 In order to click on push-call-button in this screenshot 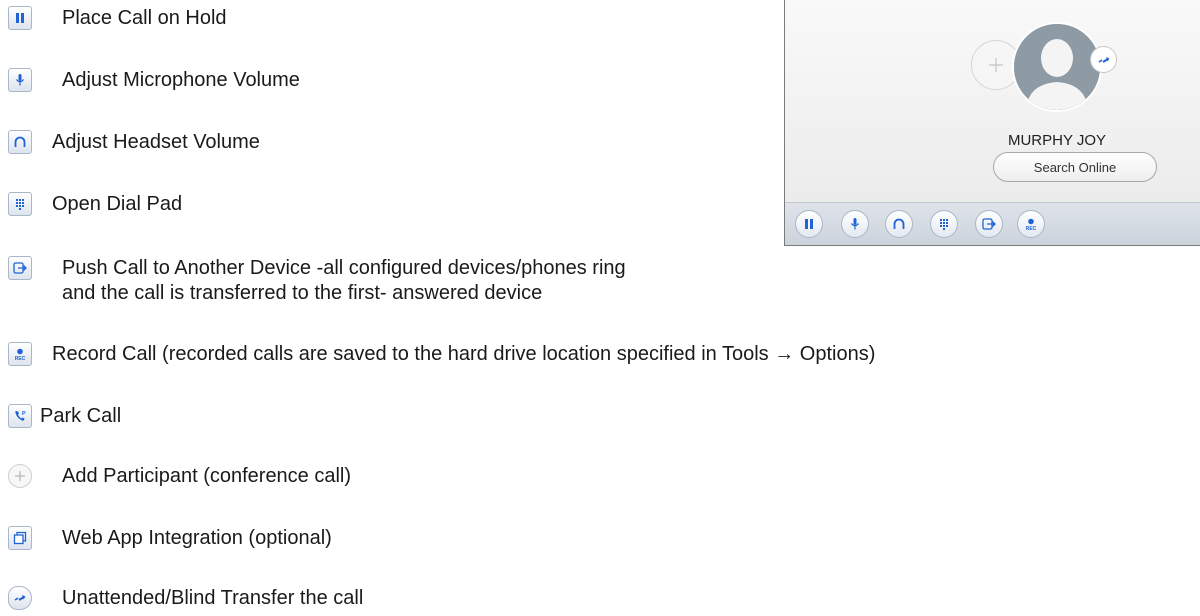, I will do `click(989, 224)`.